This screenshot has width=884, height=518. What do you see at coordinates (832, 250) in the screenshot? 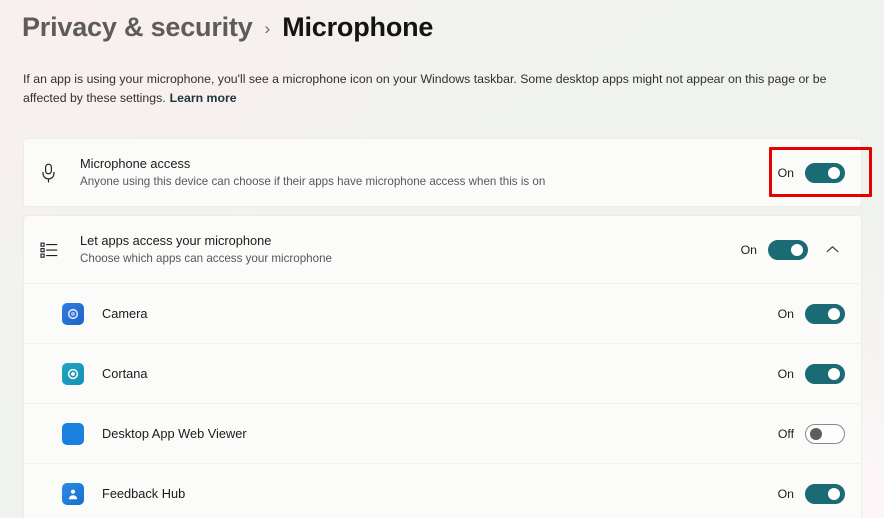
I see `chevron-up-icon` at bounding box center [832, 250].